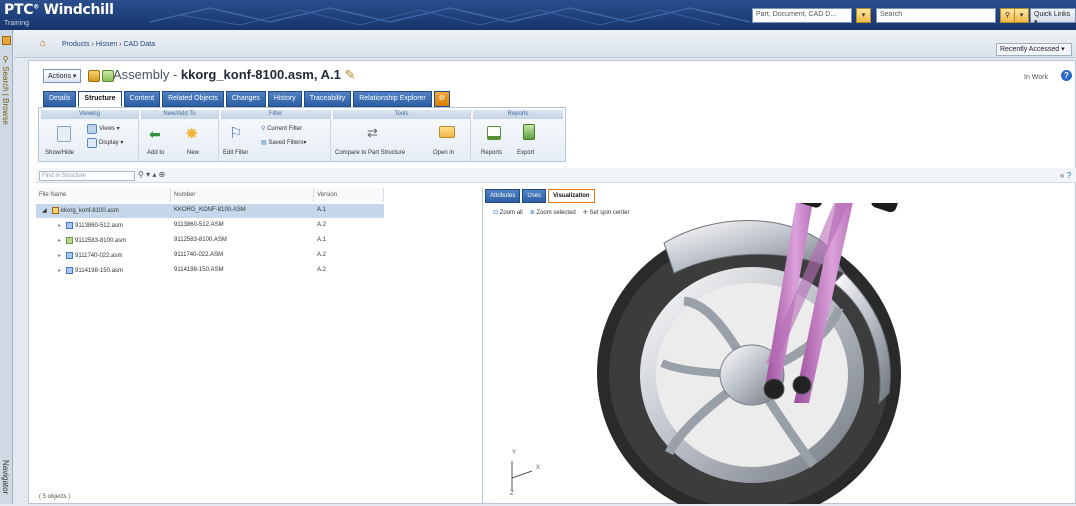 This screenshot has width=1076, height=506. I want to click on current-filter-button: ⚲ Current Filter, so click(281, 128).